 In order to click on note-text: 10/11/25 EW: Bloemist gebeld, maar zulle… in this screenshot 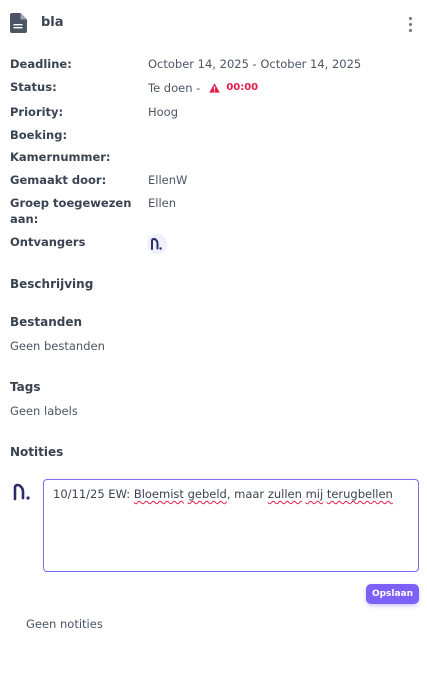, I will do `click(223, 494)`.